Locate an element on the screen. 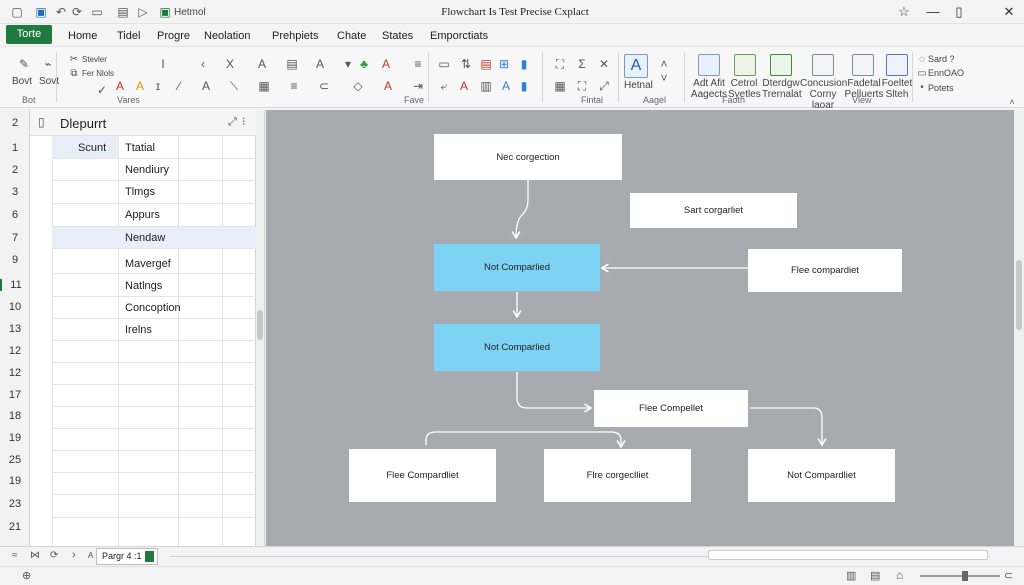 Image resolution: width=1024 pixels, height=585 pixels. scroll-first-icon: ≈ is located at coordinates (15, 555).